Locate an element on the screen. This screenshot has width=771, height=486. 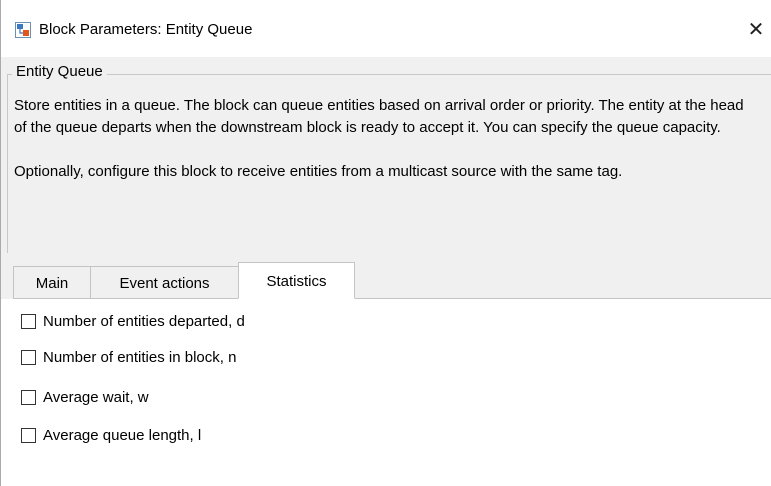
tab-event-actions: Event actions is located at coordinates (164, 282).